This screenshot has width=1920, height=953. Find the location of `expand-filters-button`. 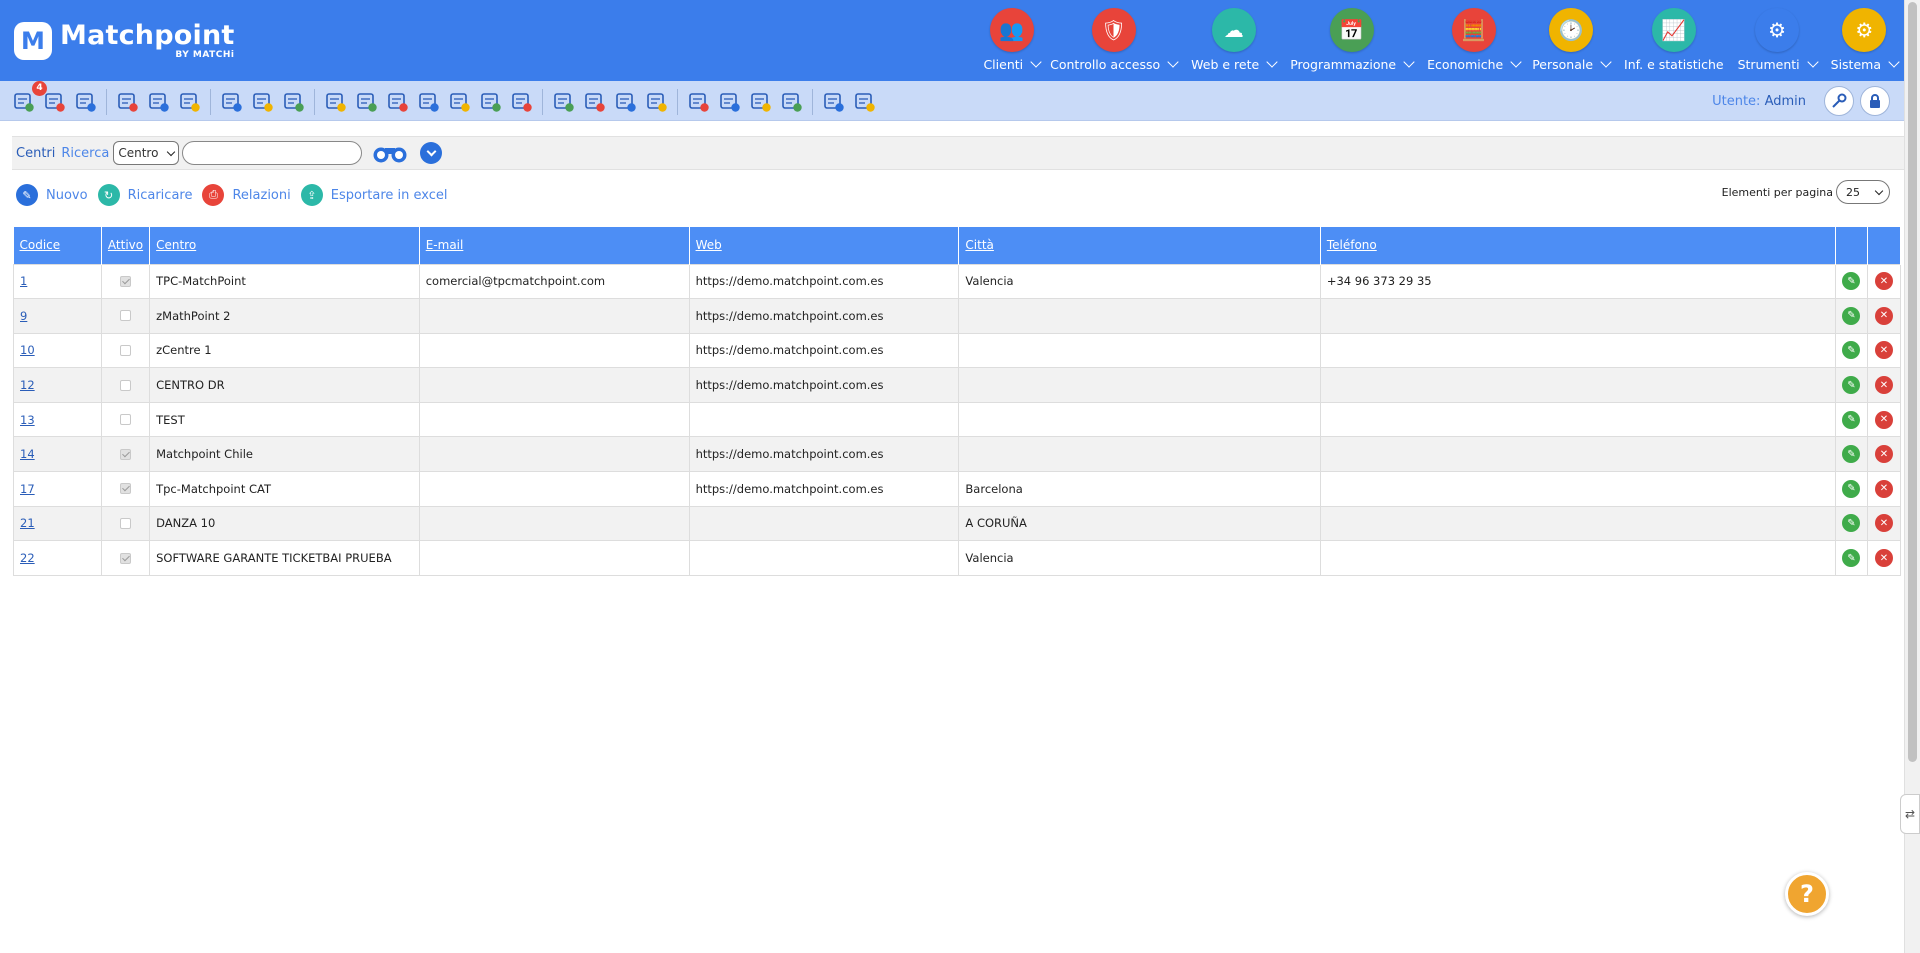

expand-filters-button is located at coordinates (431, 153).